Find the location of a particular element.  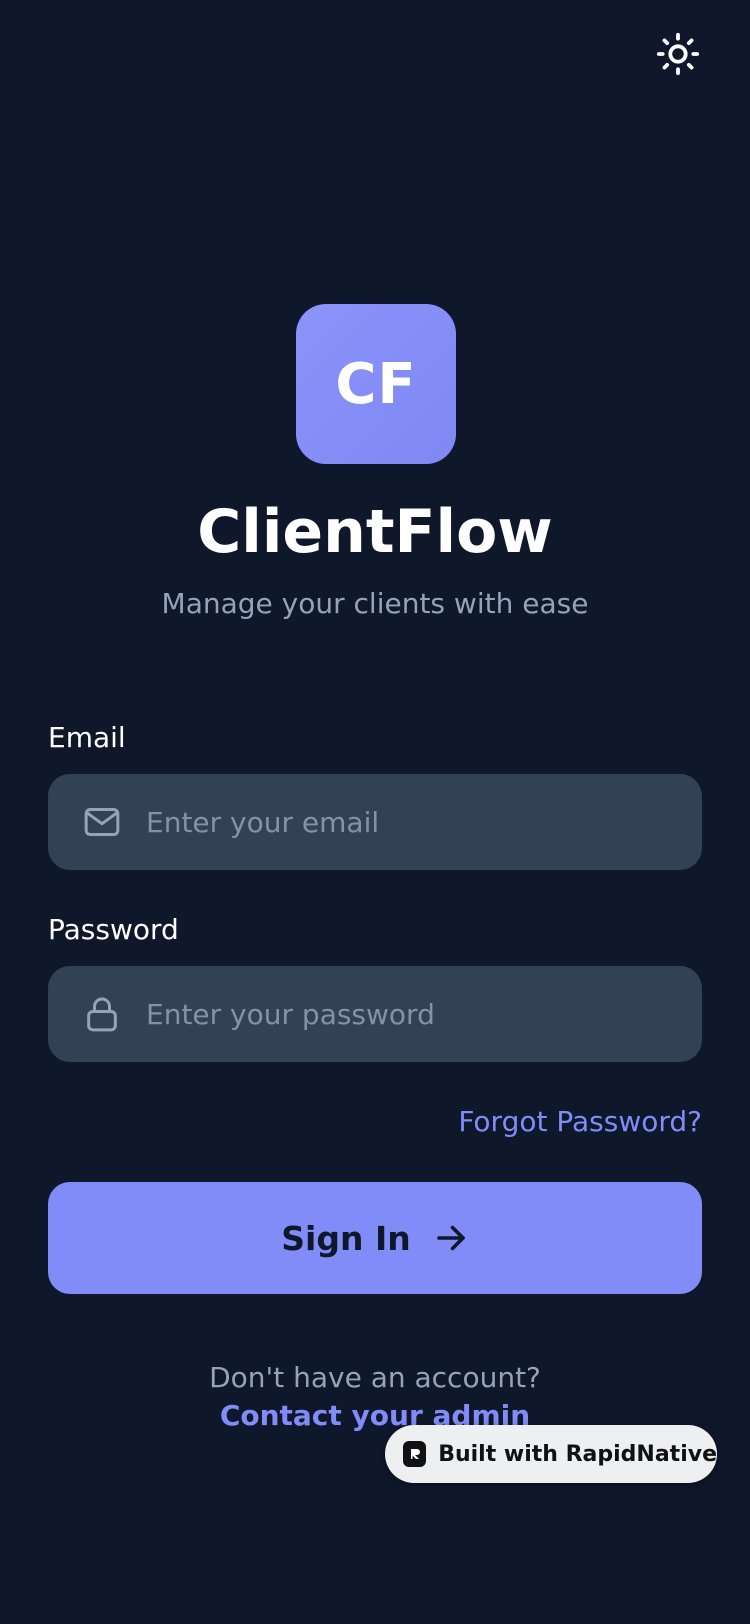

sun-icon is located at coordinates (678, 56).